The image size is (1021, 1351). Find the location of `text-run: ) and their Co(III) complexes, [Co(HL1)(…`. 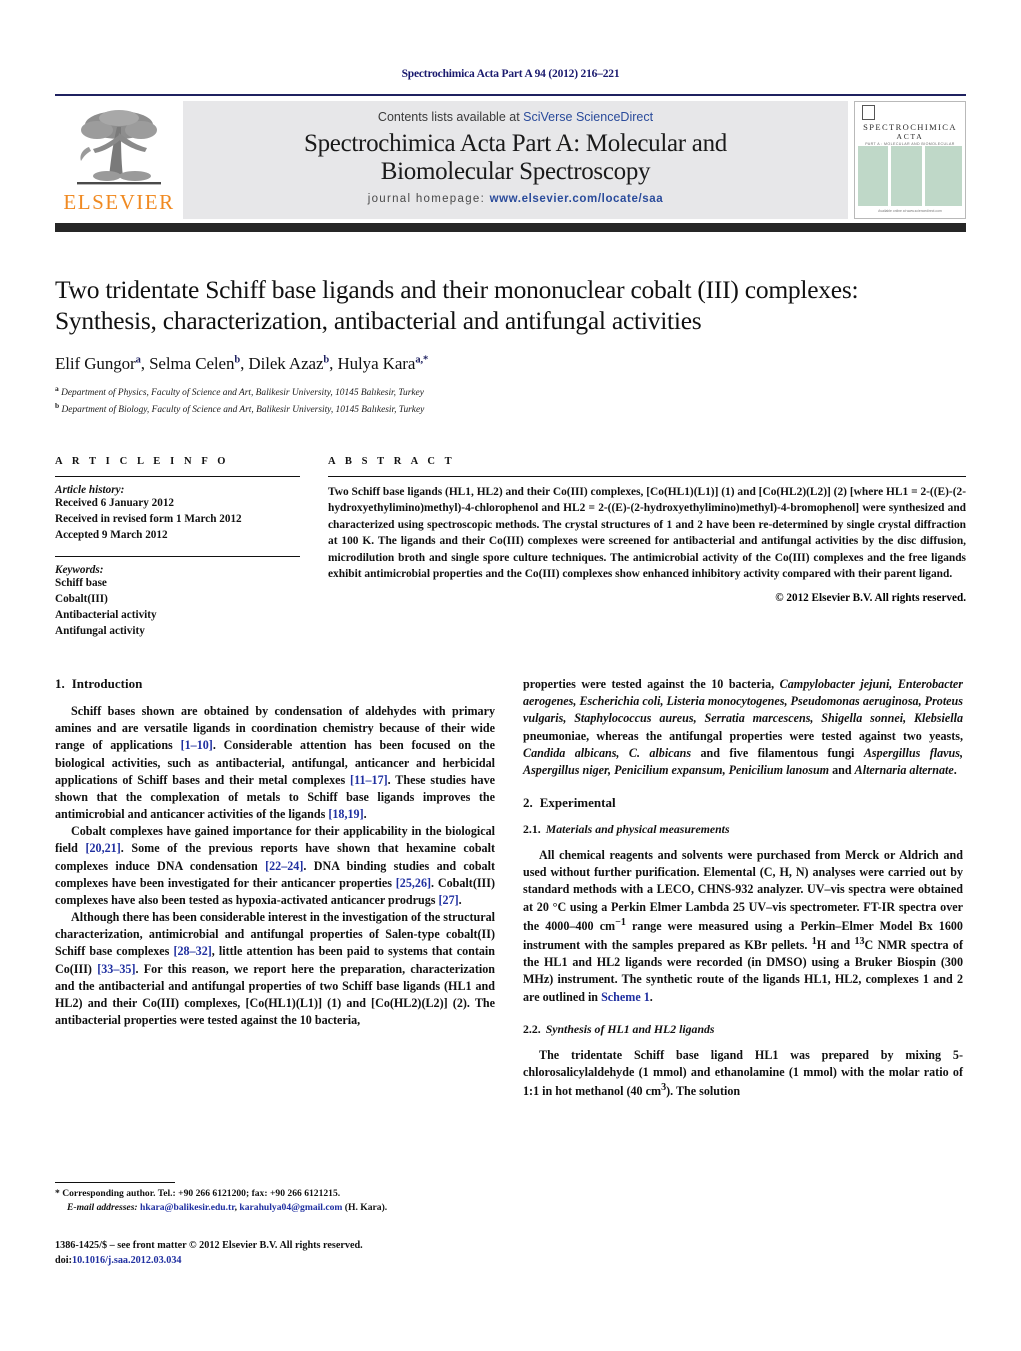

text-run: ) and their Co(III) complexes, [Co(HL1)(… is located at coordinates (205, 1002).